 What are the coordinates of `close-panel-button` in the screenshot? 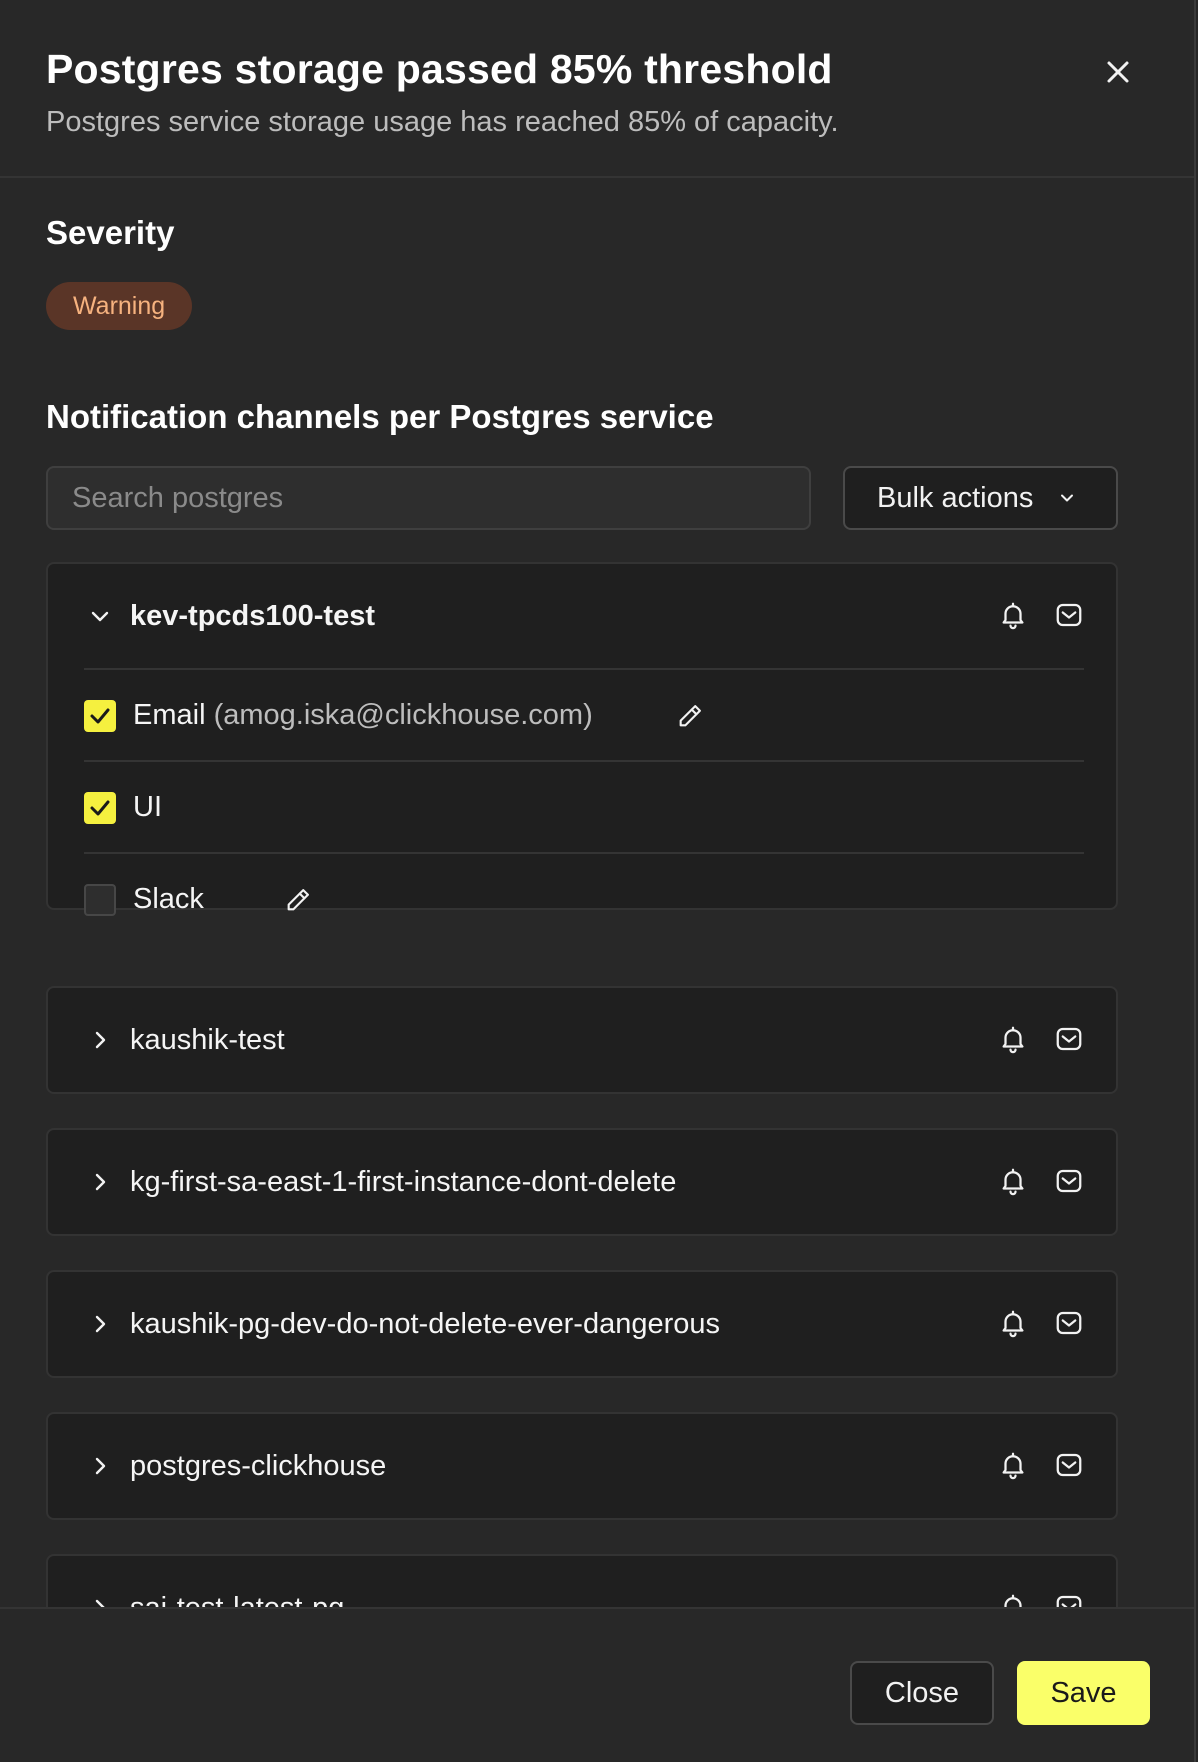 It's located at (1118, 72).